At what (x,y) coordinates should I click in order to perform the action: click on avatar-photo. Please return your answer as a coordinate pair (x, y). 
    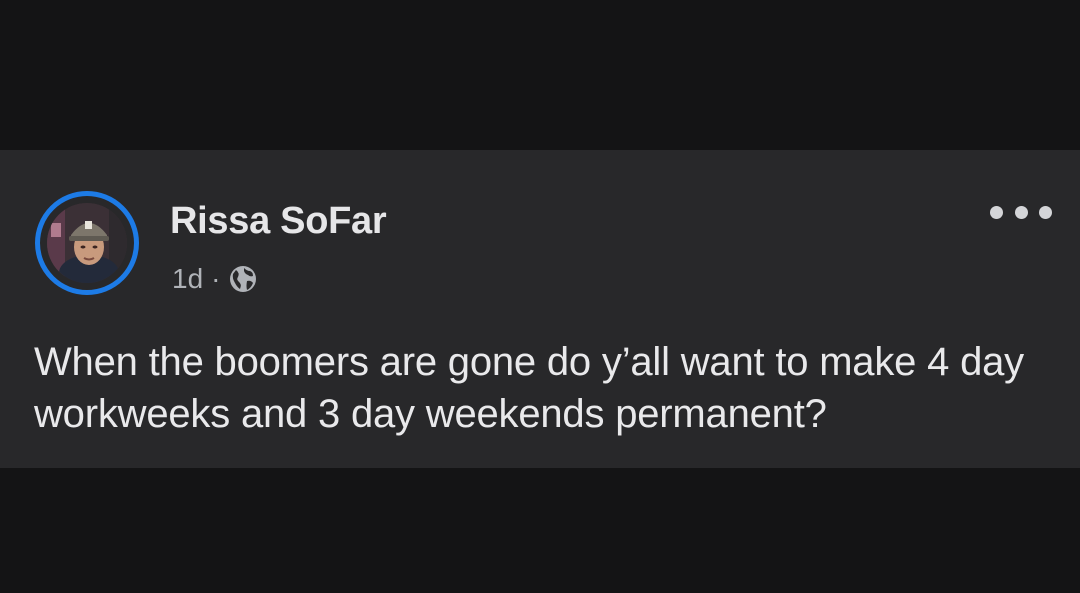
    Looking at the image, I should click on (87, 243).